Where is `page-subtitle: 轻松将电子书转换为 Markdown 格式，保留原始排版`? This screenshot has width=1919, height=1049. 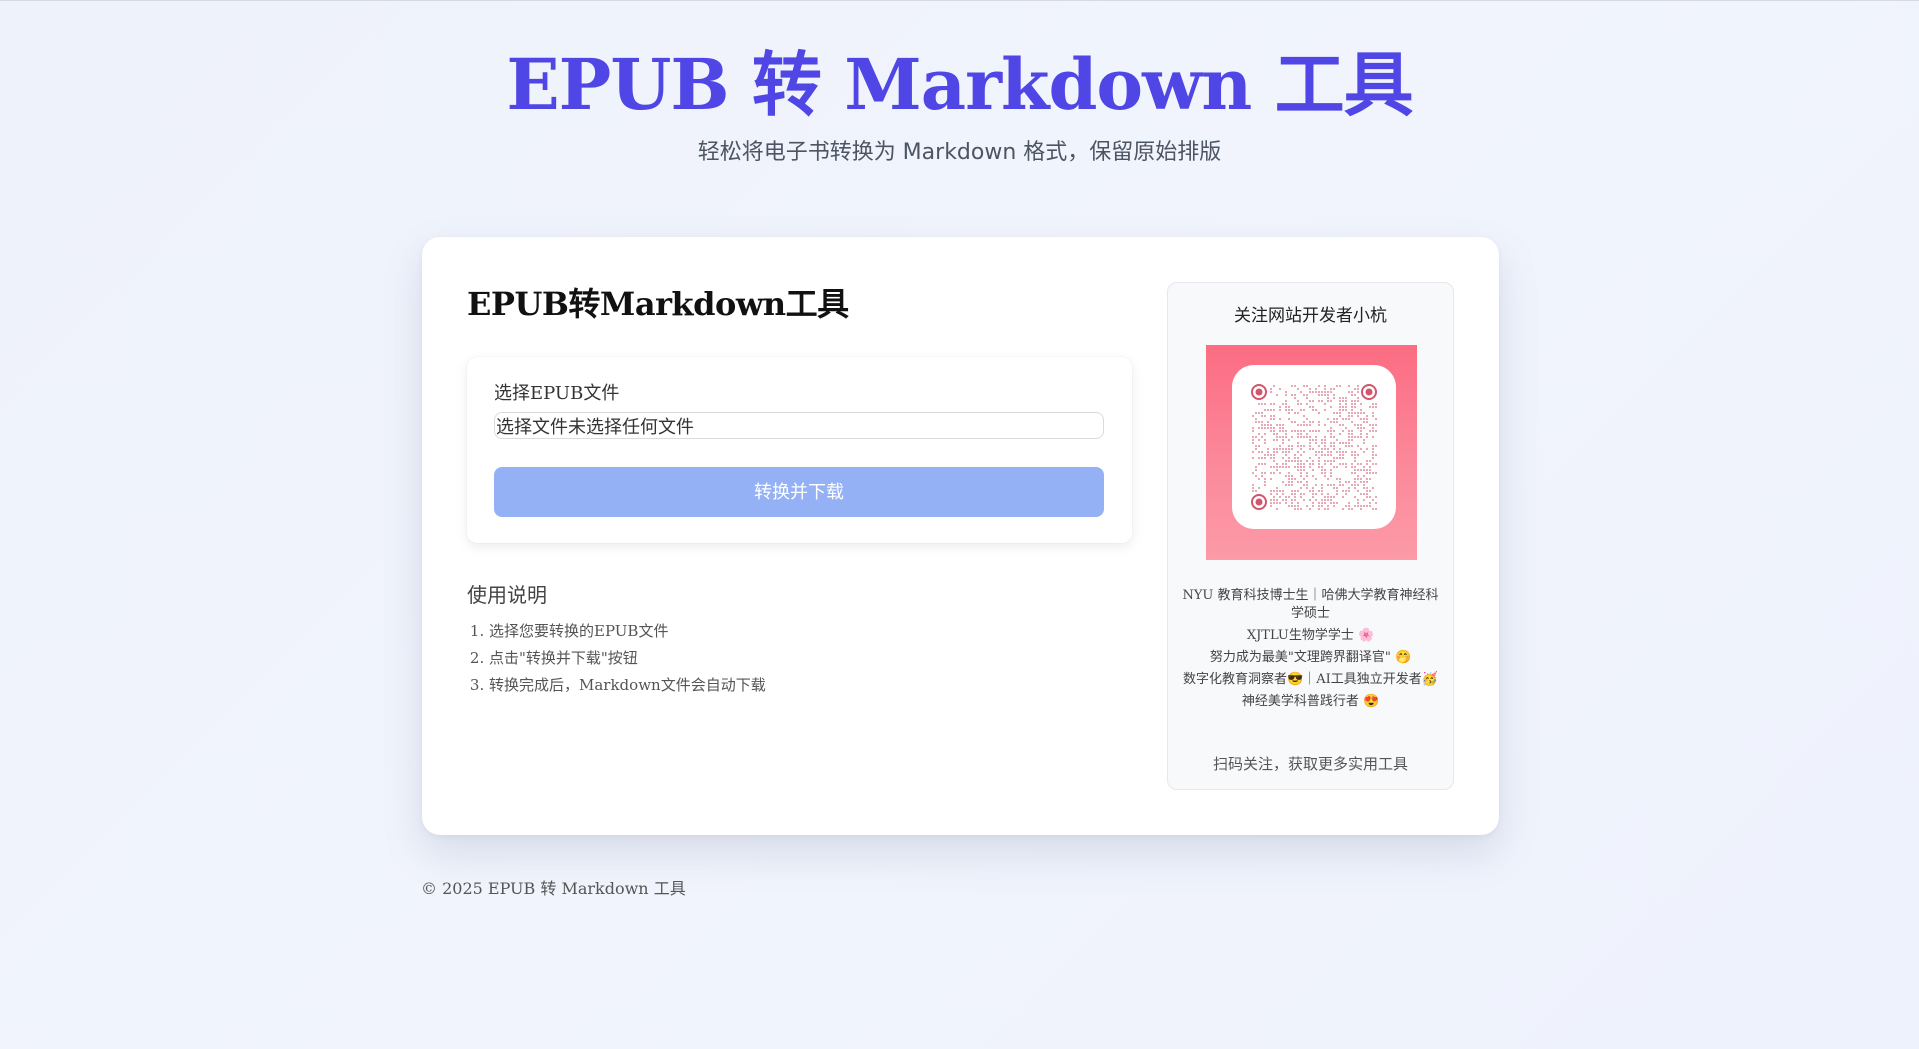 page-subtitle: 轻松将电子书转换为 Markdown 格式，保留原始排版 is located at coordinates (959, 152).